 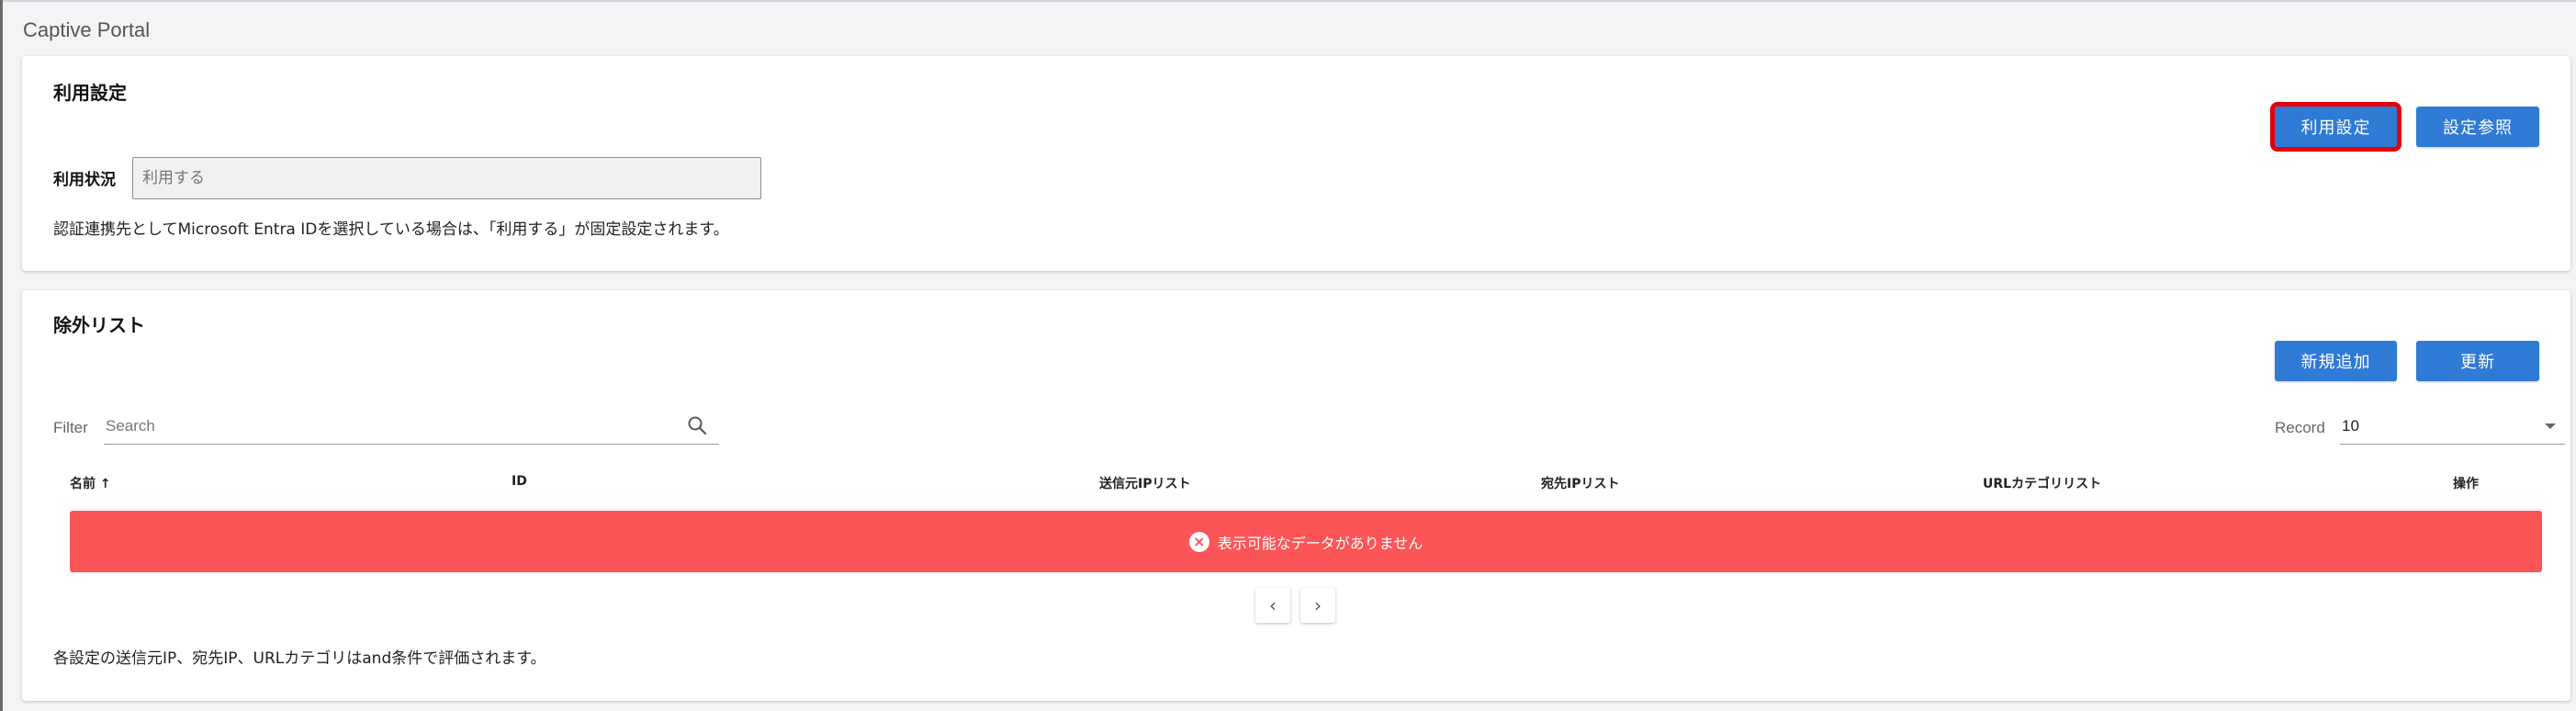 I want to click on usage-status-field, so click(x=446, y=178).